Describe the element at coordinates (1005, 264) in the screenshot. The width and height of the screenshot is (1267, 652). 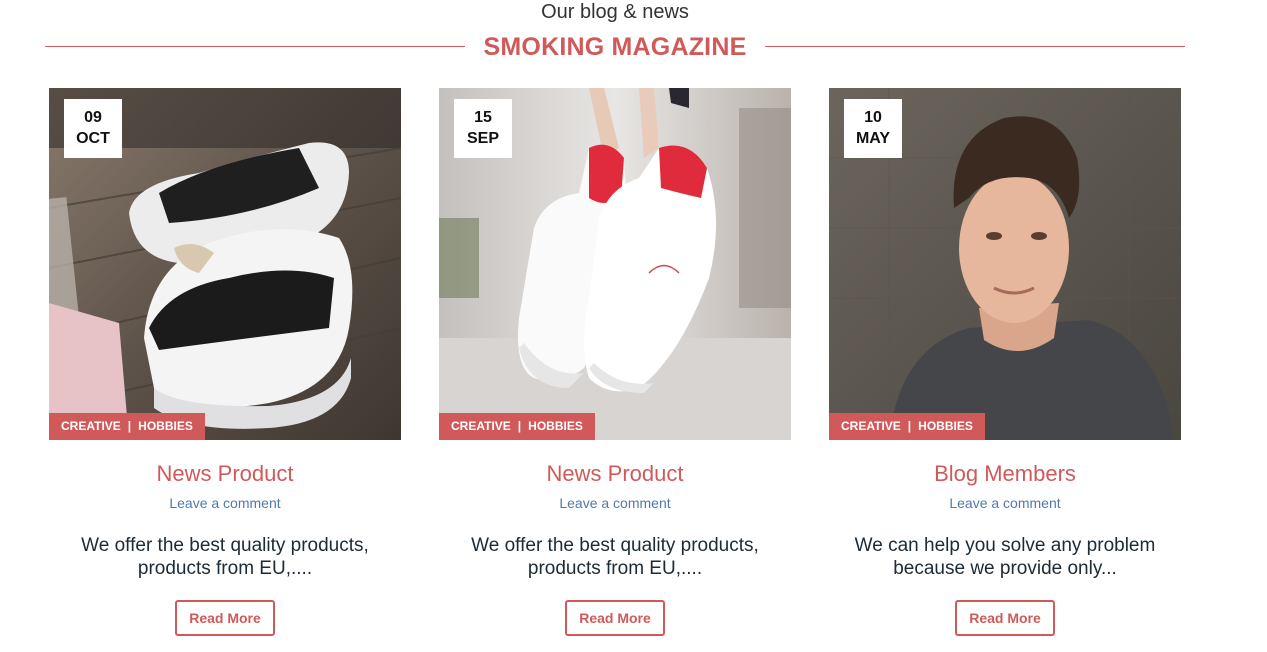
I see `man-portrait-photo: 10 MAY CREATIVE | HOBBIES` at that location.